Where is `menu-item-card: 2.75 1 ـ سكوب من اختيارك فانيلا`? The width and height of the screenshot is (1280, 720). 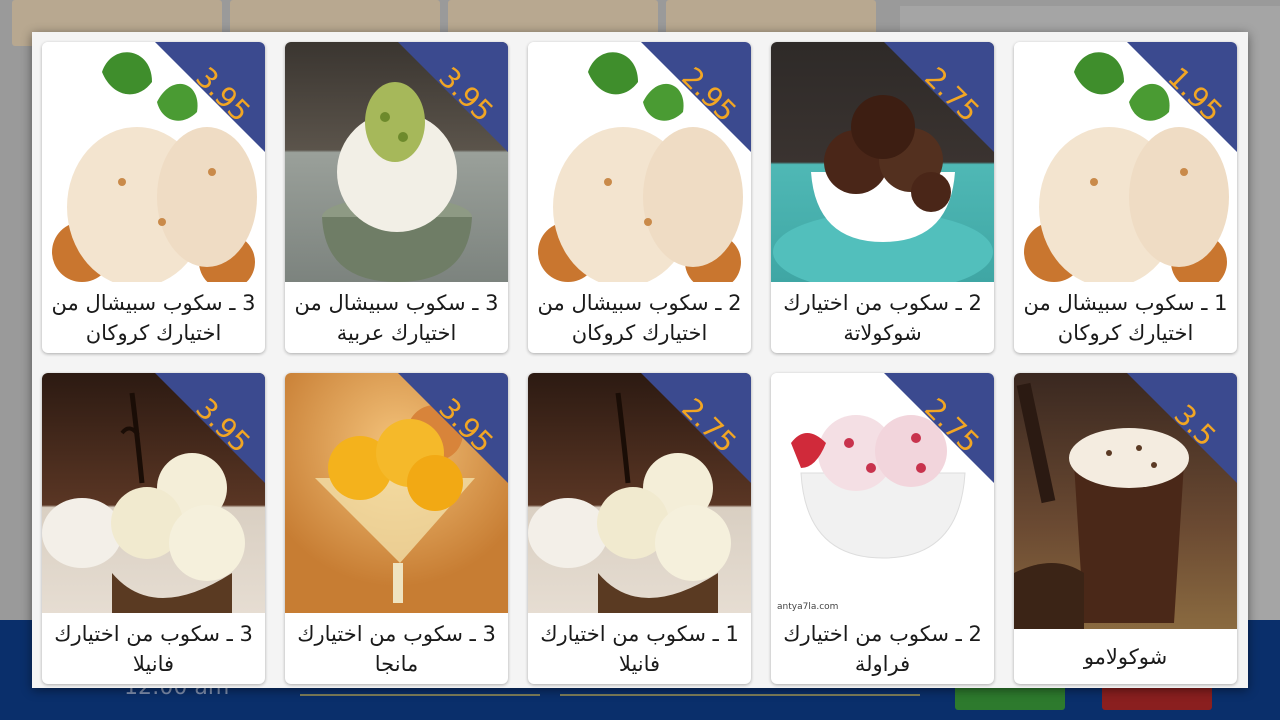
menu-item-card: 2.75 1 ـ سكوب من اختيارك فانيلا is located at coordinates (639, 528).